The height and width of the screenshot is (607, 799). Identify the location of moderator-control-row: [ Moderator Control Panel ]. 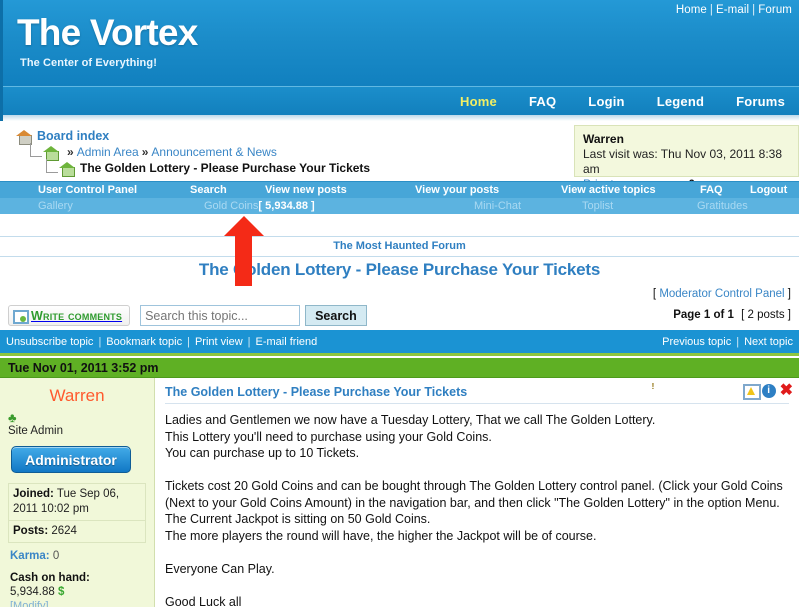
(399, 293).